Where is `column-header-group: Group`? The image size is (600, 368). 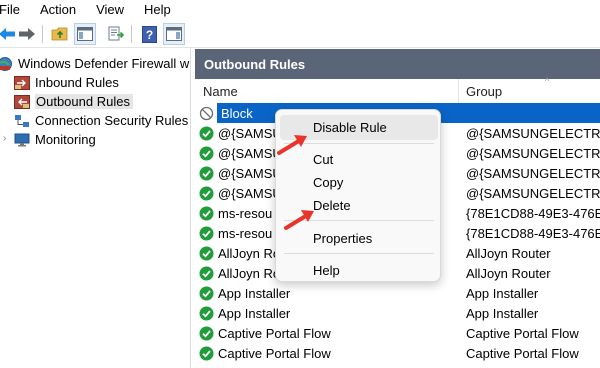 column-header-group: Group is located at coordinates (529, 91).